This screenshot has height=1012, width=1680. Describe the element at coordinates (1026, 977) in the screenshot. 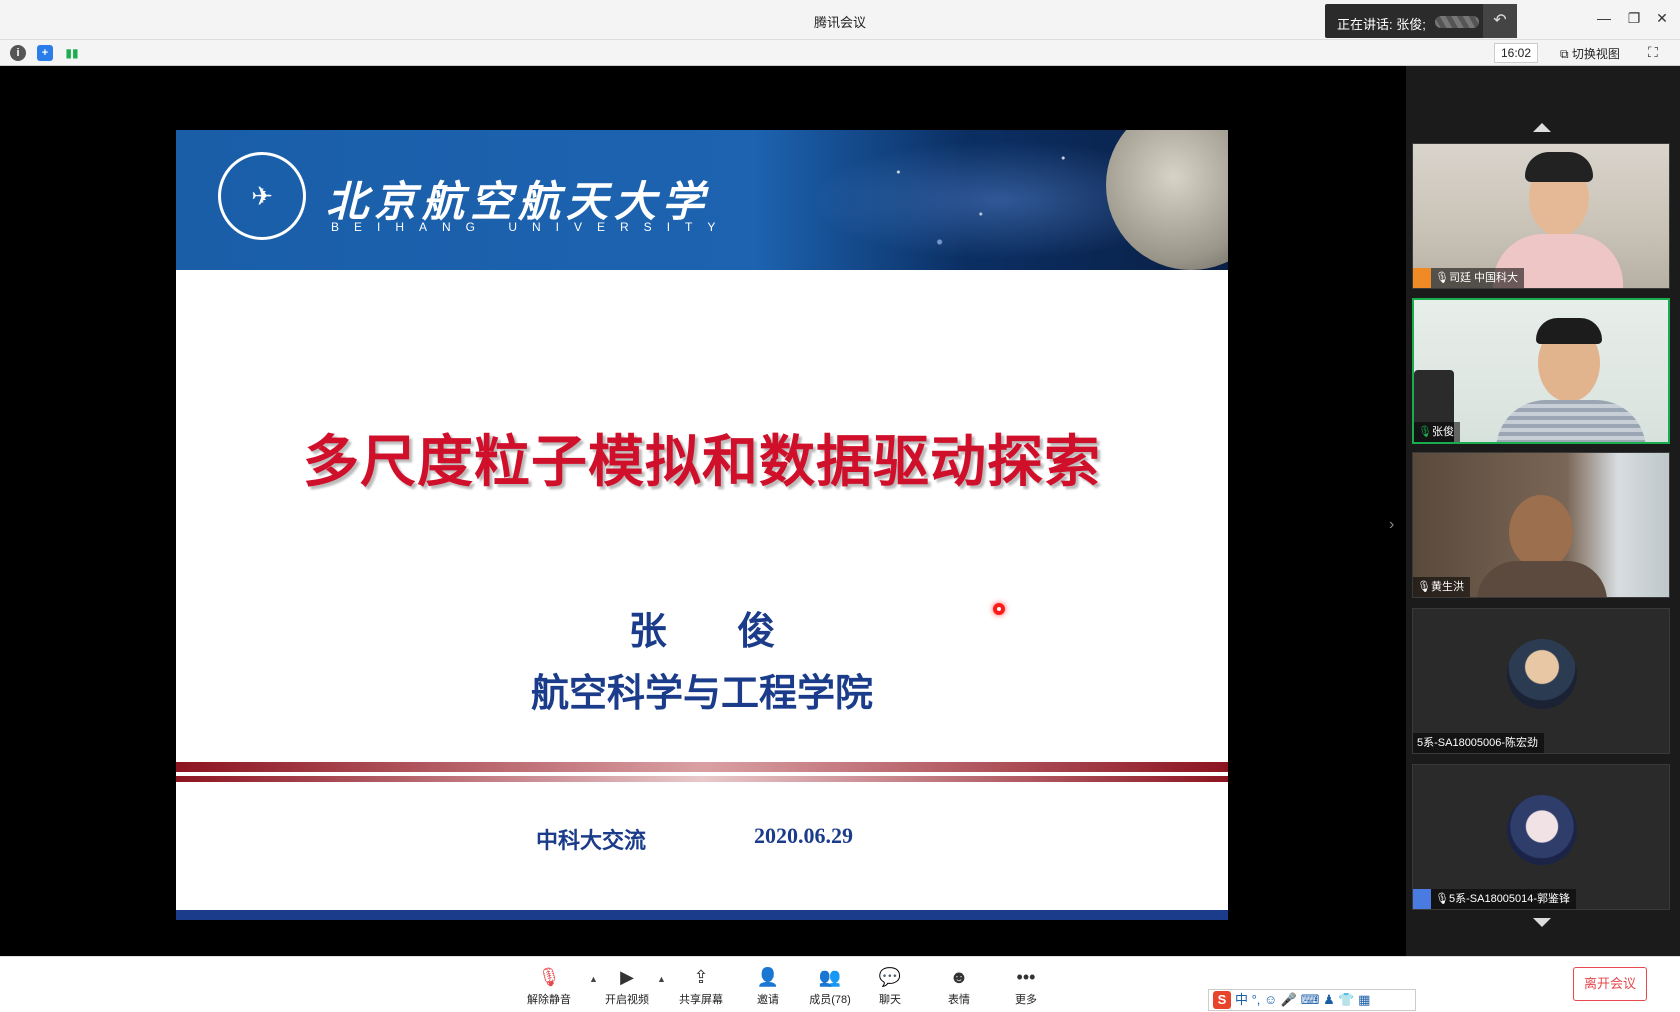

I see `more-icon: •••` at that location.